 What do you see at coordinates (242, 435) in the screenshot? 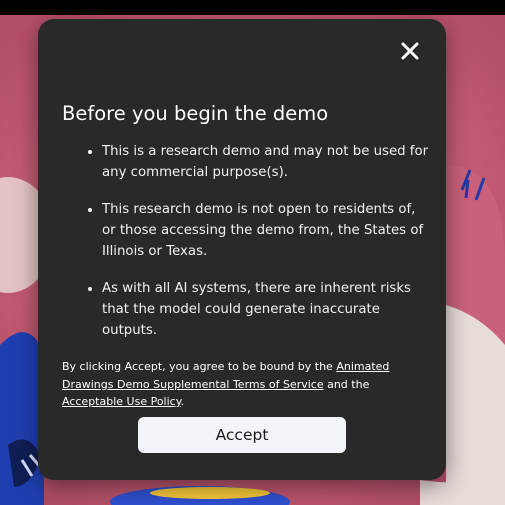
I see `accept-button: Accept` at bounding box center [242, 435].